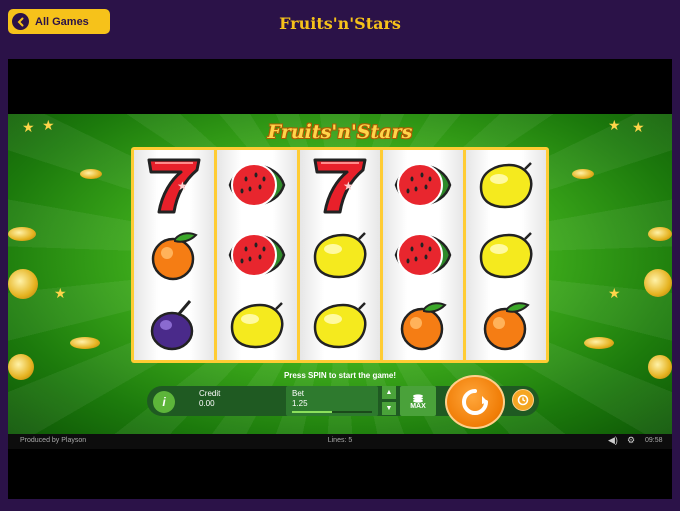 The image size is (680, 511). I want to click on clock-text: 09:58, so click(654, 440).